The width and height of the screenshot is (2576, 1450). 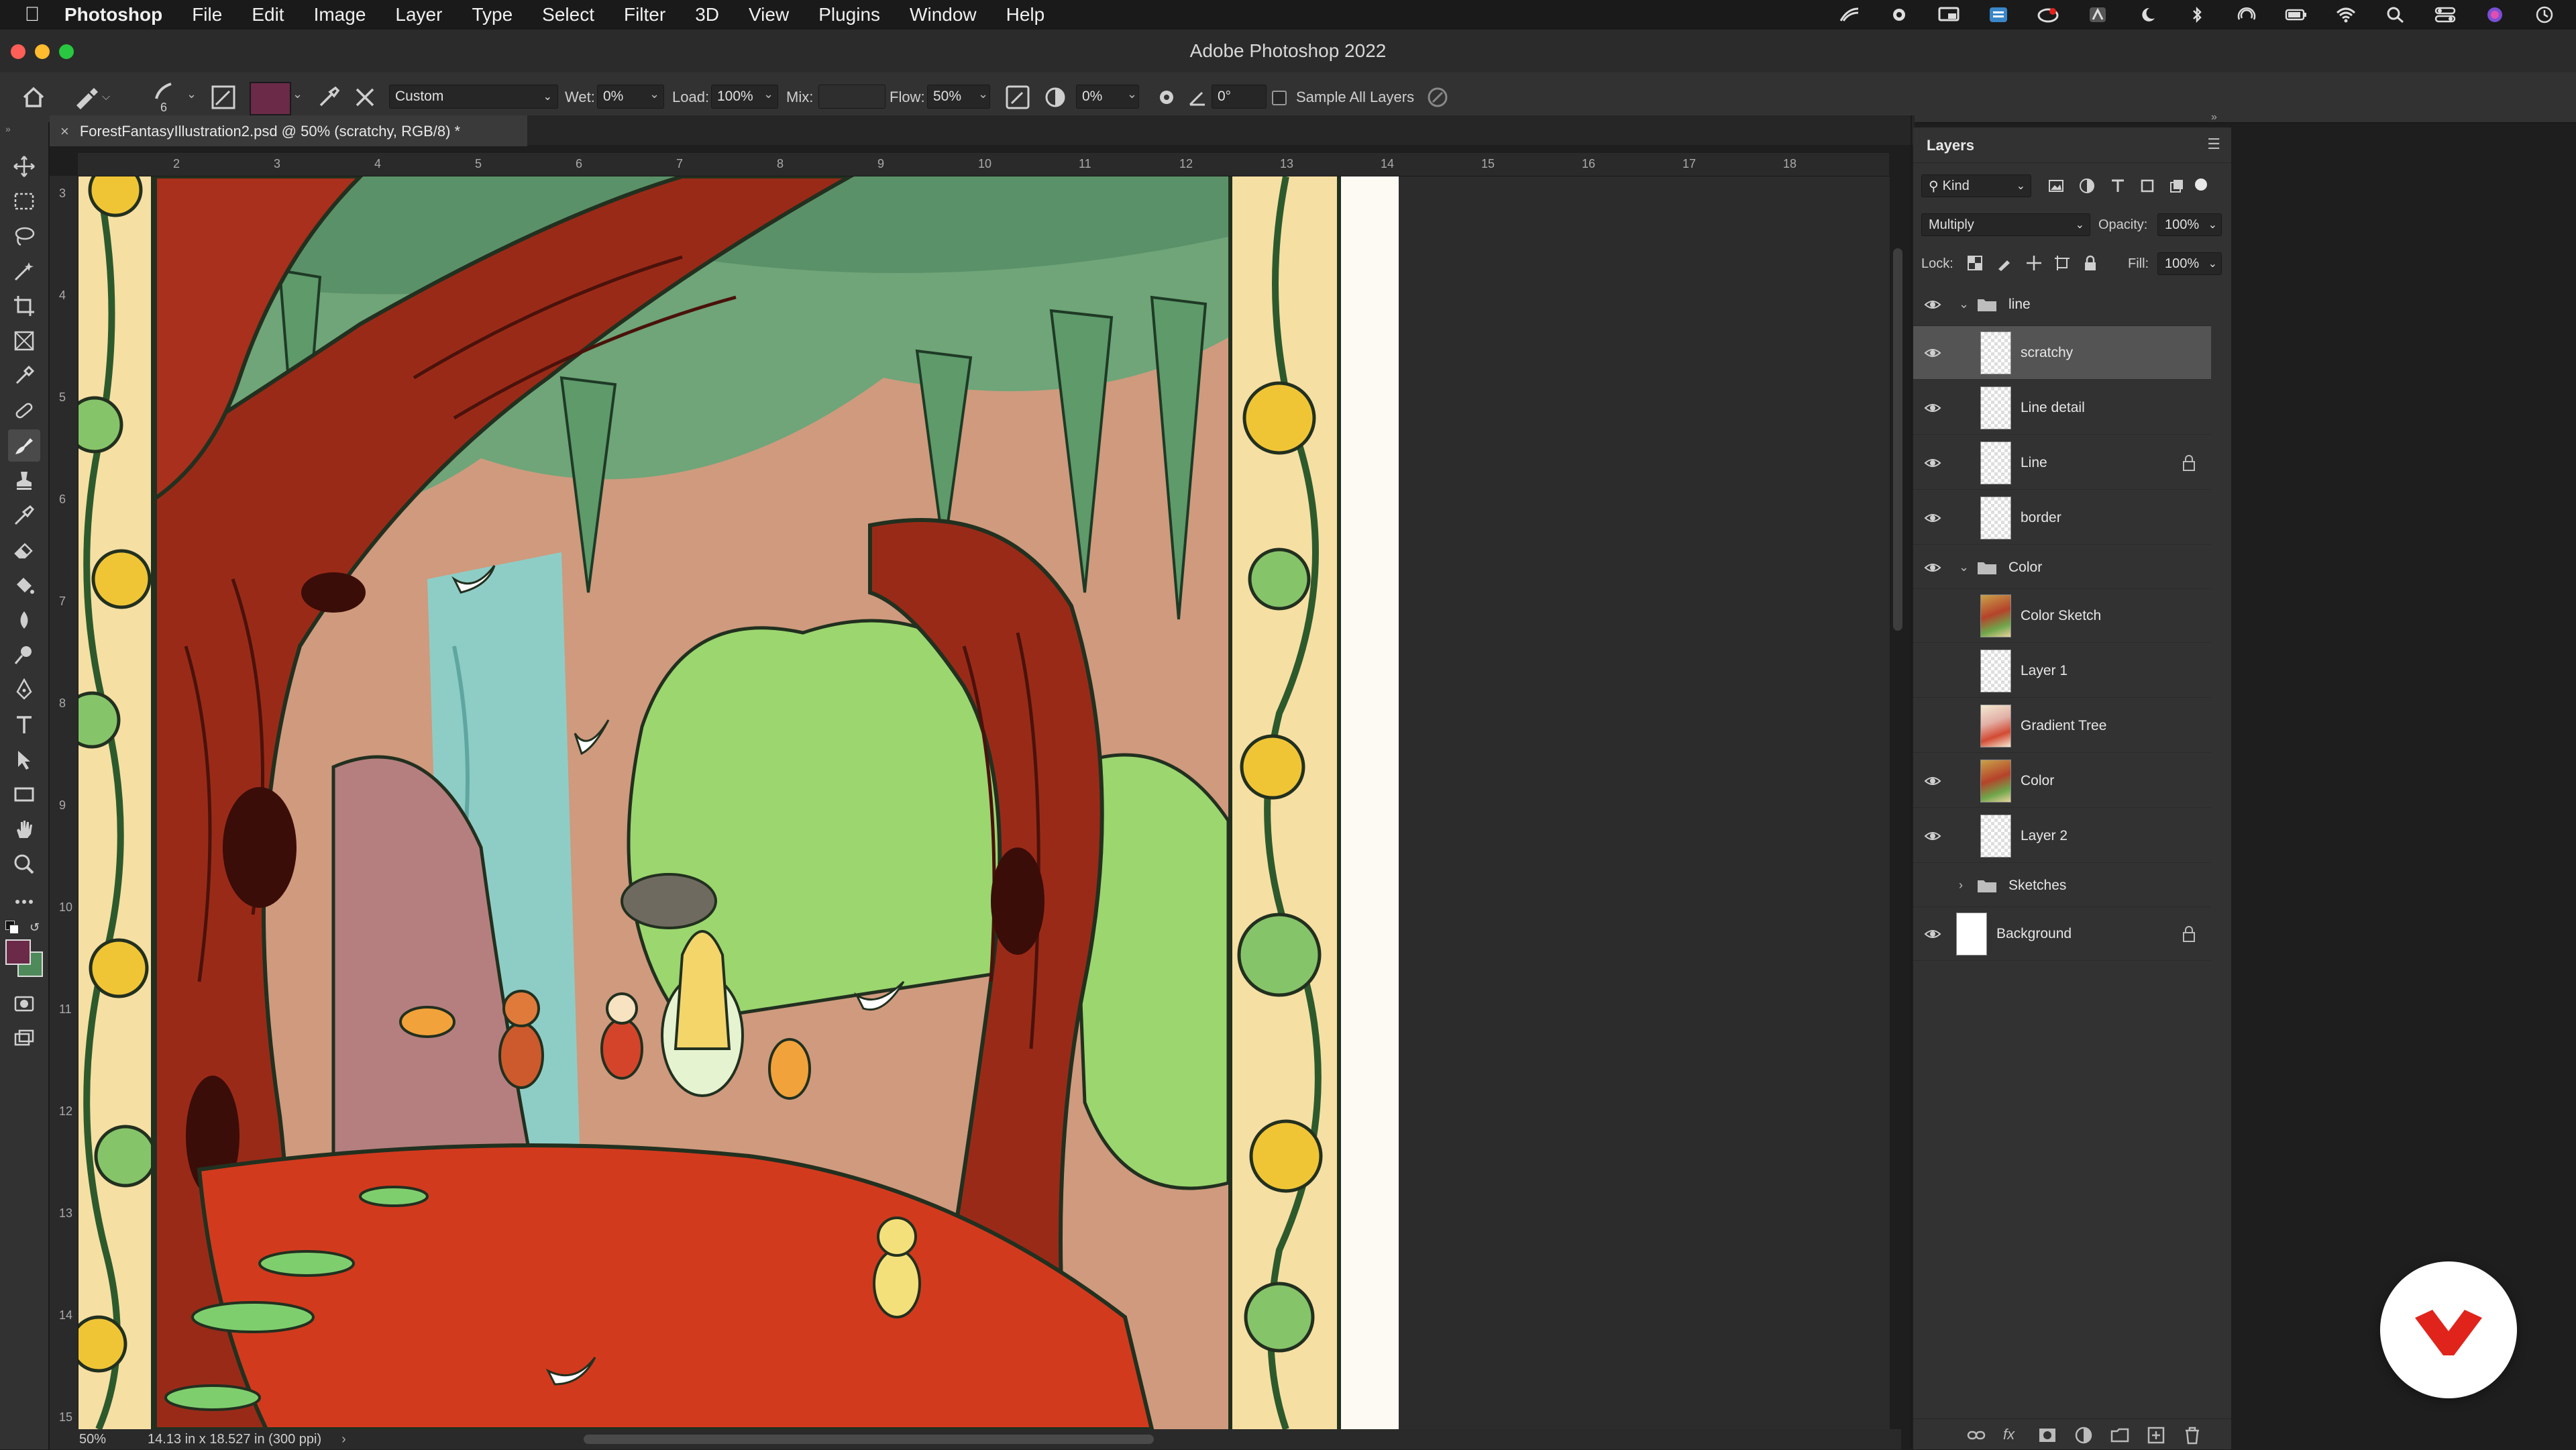 I want to click on quick-mask-icon, so click(x=24, y=1004).